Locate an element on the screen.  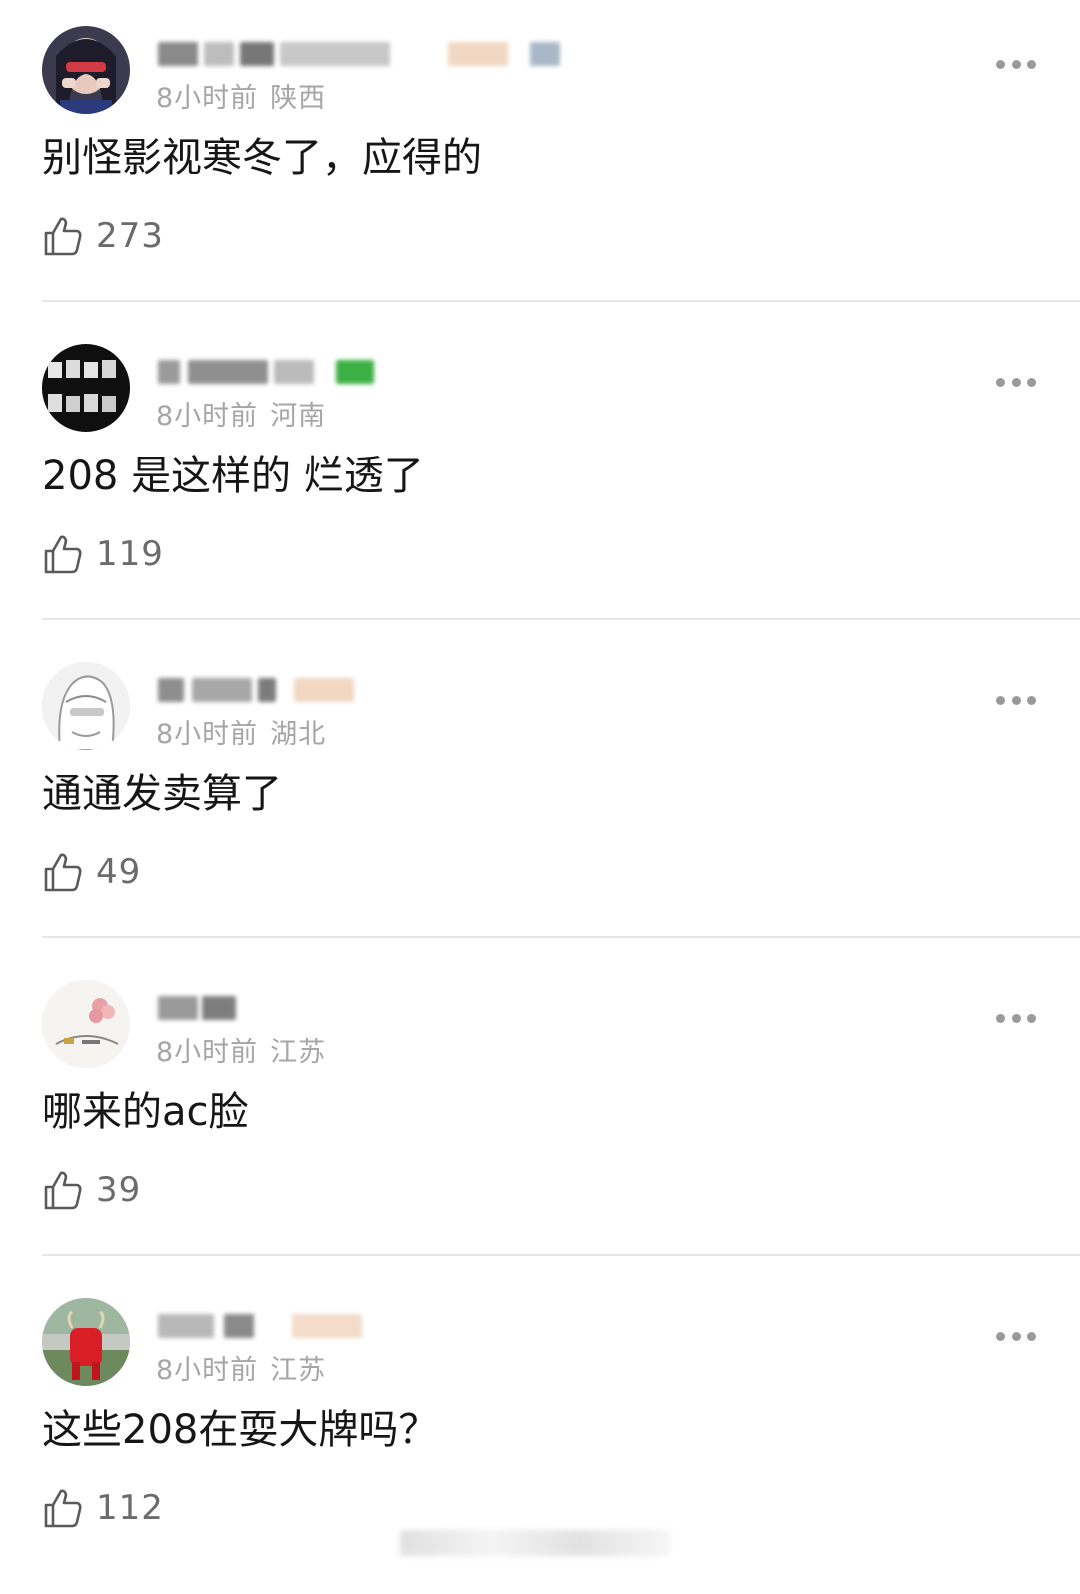
comment-meta: 8小时前 陕西 is located at coordinates (241, 95).